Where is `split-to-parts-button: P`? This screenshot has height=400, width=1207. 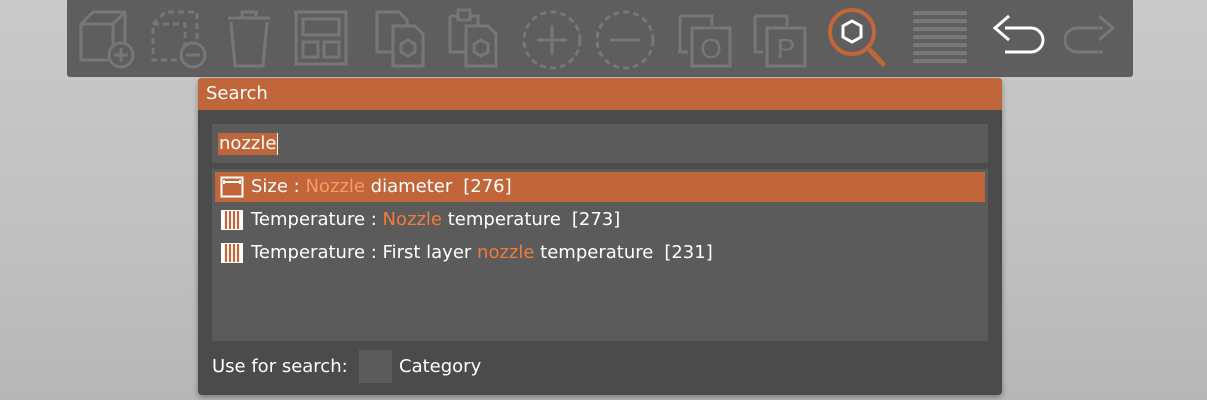
split-to-parts-button: P is located at coordinates (780, 38).